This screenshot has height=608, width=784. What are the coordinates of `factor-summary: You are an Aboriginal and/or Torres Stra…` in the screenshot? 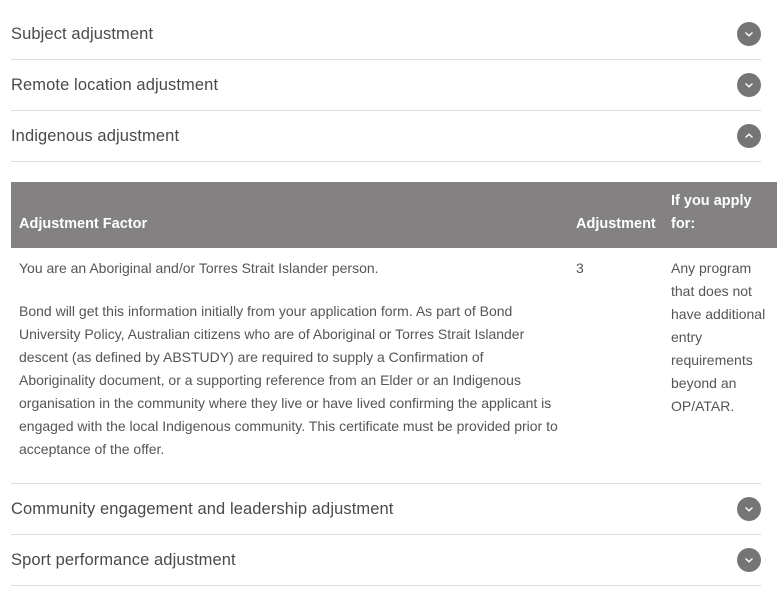 It's located at (199, 268).